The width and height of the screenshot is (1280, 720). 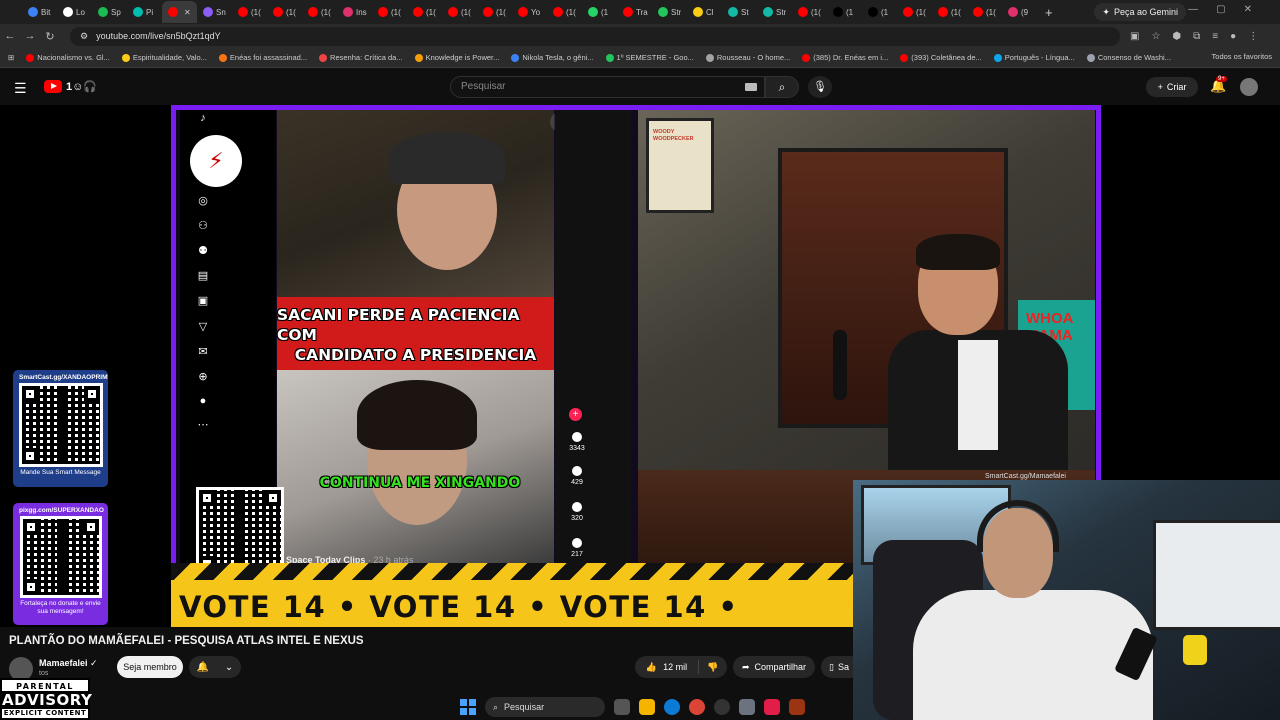 What do you see at coordinates (11, 57) in the screenshot?
I see `apps-grid-icon: ⊞` at bounding box center [11, 57].